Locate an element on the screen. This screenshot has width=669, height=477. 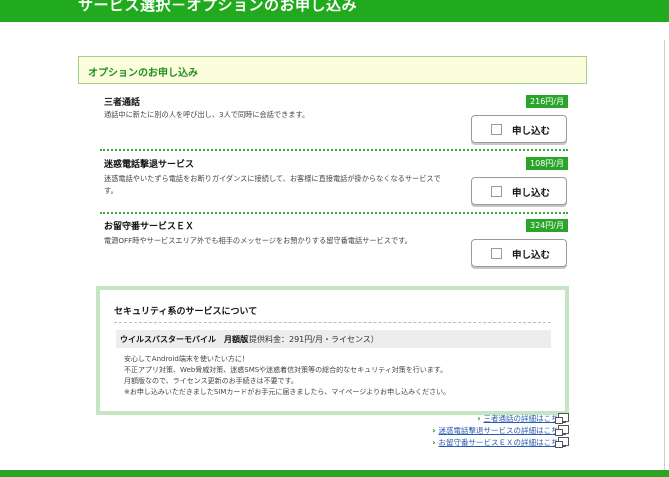
detail-link-three-way-call: › 三者通話の詳細はこちら is located at coordinates (521, 418).